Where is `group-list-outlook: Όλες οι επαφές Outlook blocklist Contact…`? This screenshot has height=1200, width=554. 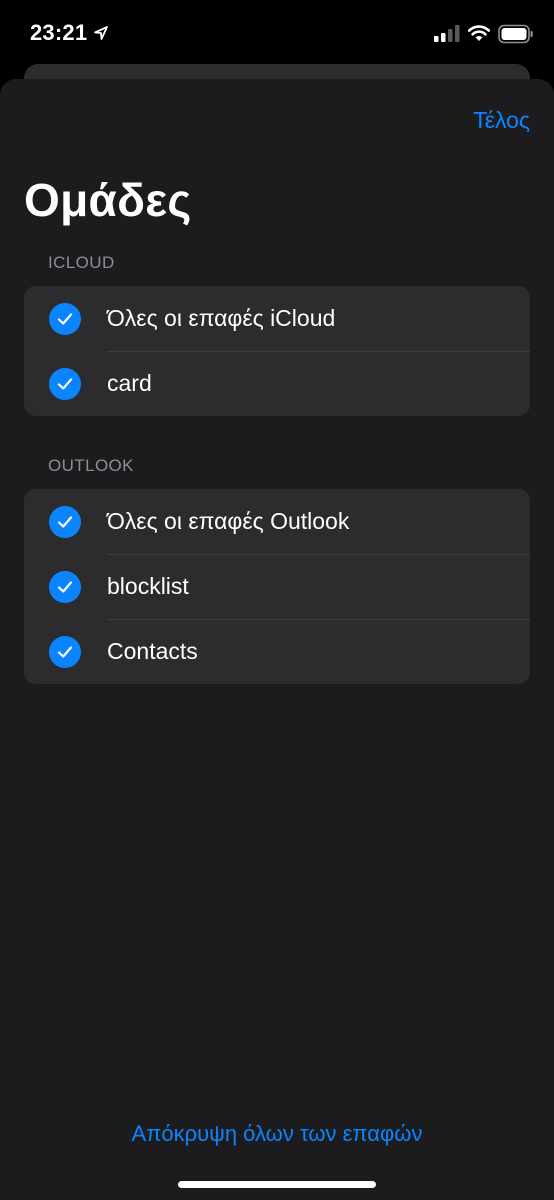 group-list-outlook: Όλες οι επαφές Outlook blocklist Contact… is located at coordinates (277, 586).